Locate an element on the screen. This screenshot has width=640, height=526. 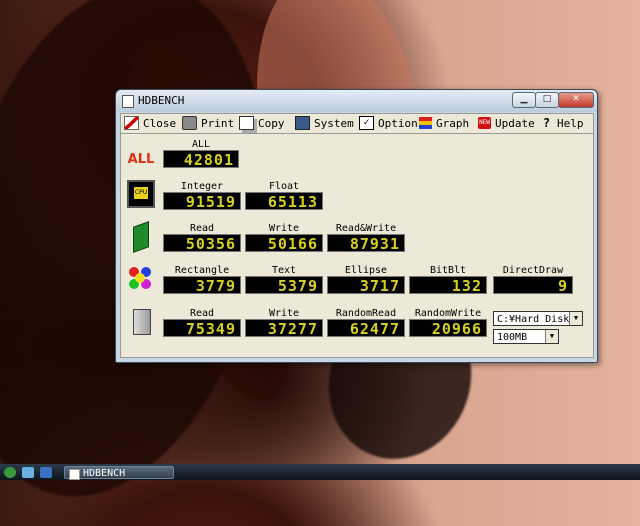
disk-read: Read 75349 is located at coordinates (202, 323).